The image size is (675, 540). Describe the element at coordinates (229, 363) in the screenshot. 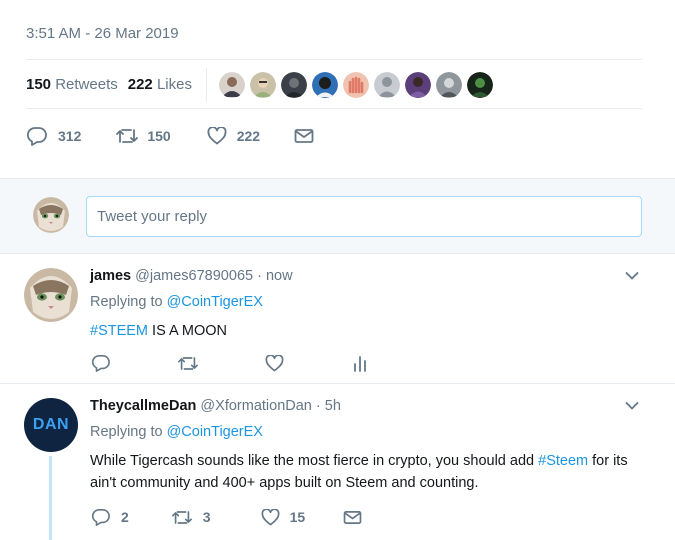

I see `tweet-actions` at that location.